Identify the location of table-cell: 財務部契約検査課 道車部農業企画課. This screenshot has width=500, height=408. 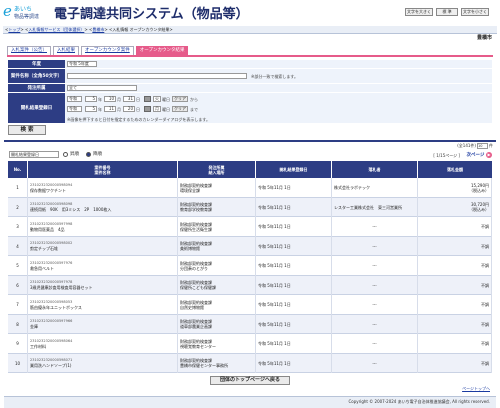
(217, 324).